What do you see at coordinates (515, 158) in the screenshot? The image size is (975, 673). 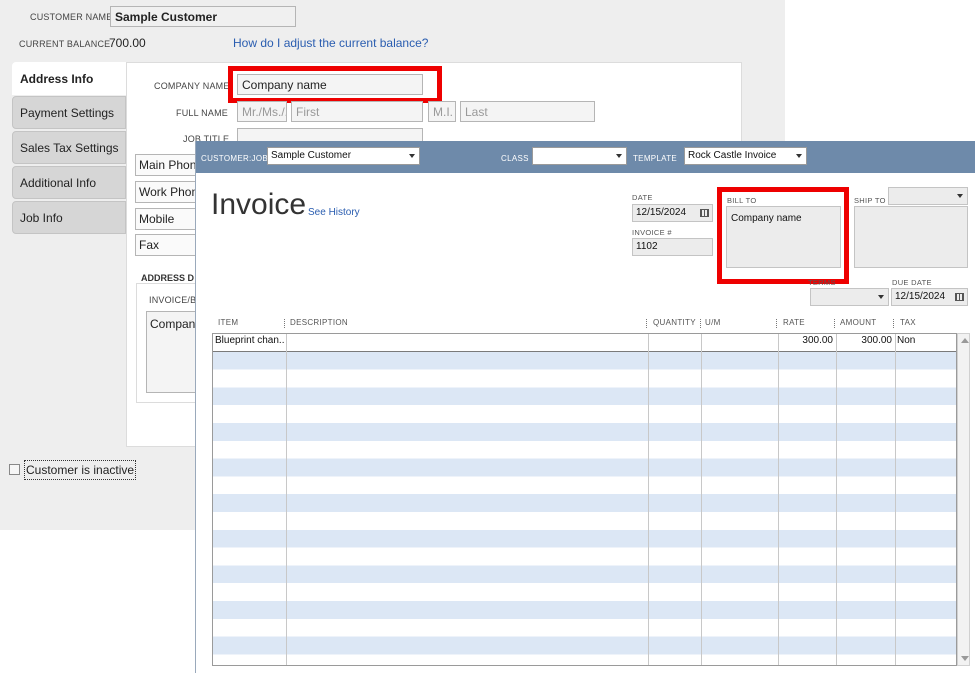 I see `class-label: CLASS` at bounding box center [515, 158].